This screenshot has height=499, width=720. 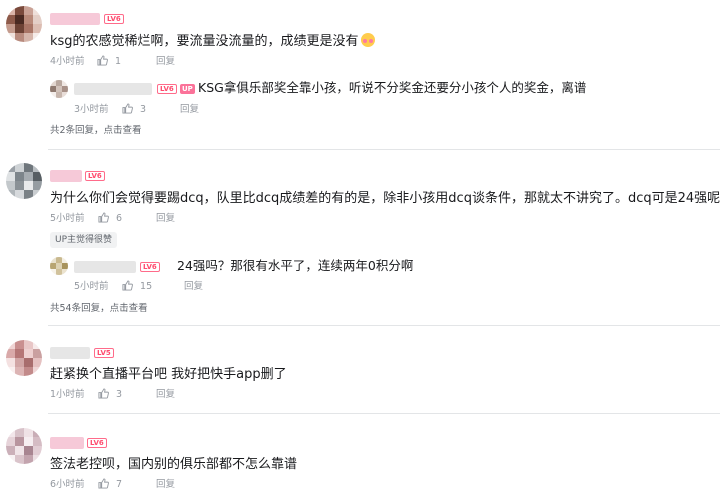 What do you see at coordinates (91, 286) in the screenshot?
I see `reply-timestamp: 5小时前` at bounding box center [91, 286].